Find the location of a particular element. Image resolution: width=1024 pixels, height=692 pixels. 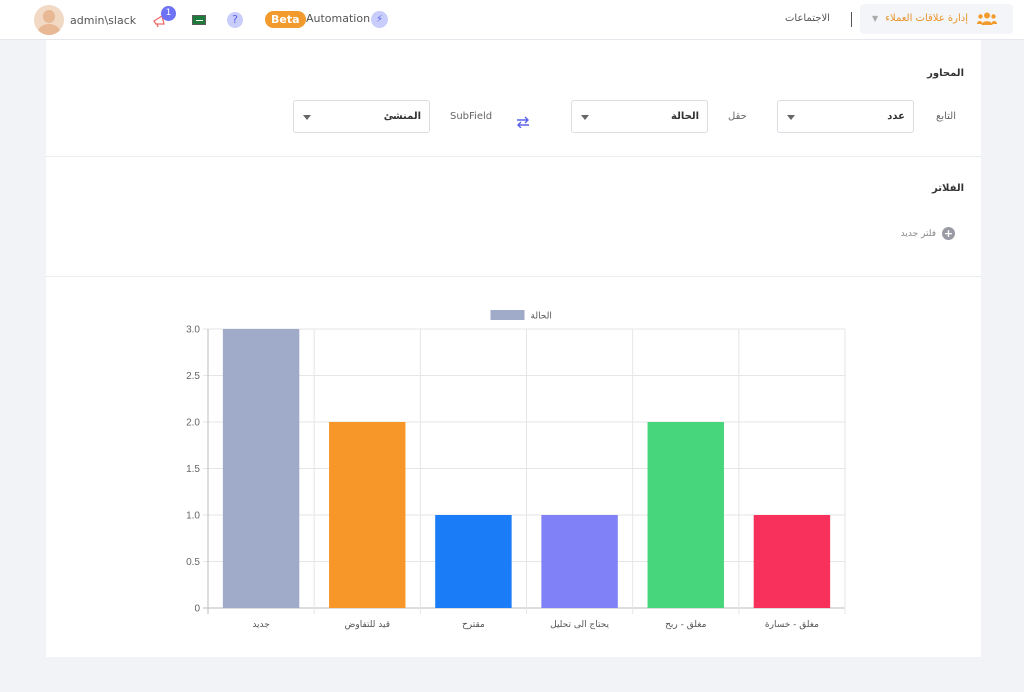

legend-swatch is located at coordinates (507, 315).